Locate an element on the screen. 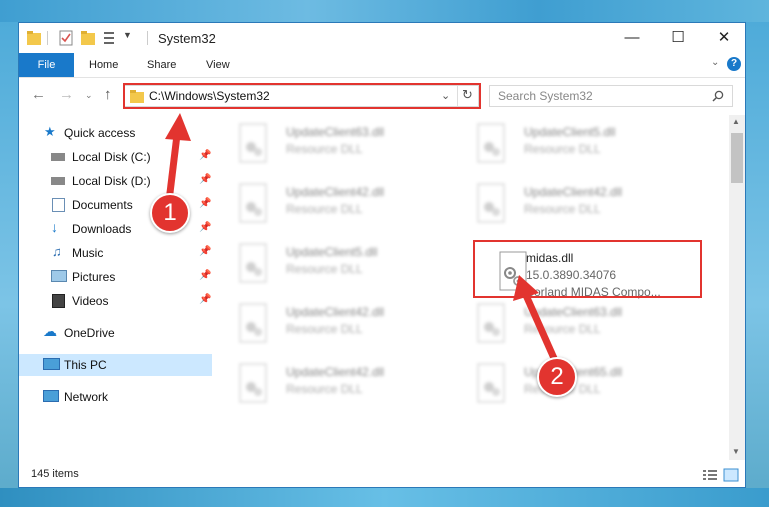  arrow-1-head is located at coordinates (178, 127).